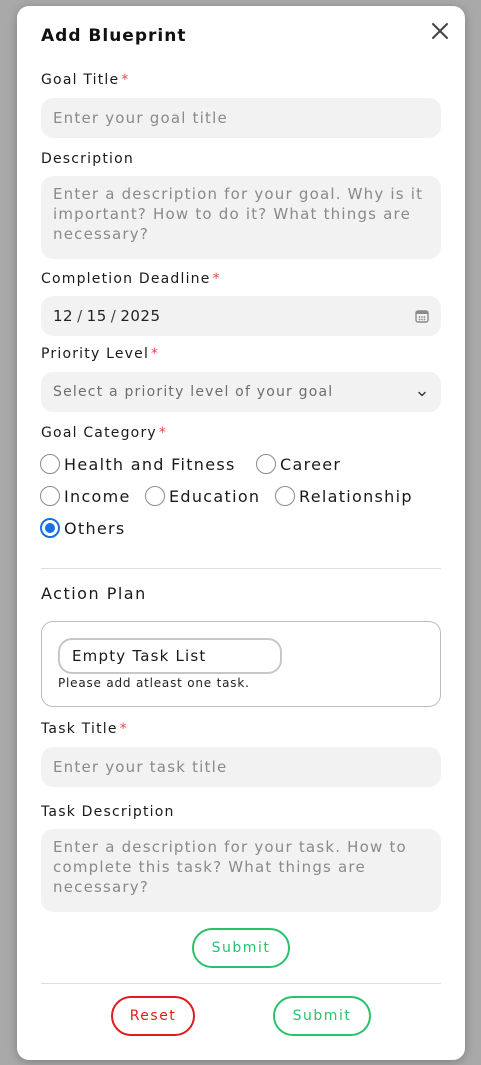 This screenshot has width=481, height=1065. I want to click on date-year: 2025, so click(140, 316).